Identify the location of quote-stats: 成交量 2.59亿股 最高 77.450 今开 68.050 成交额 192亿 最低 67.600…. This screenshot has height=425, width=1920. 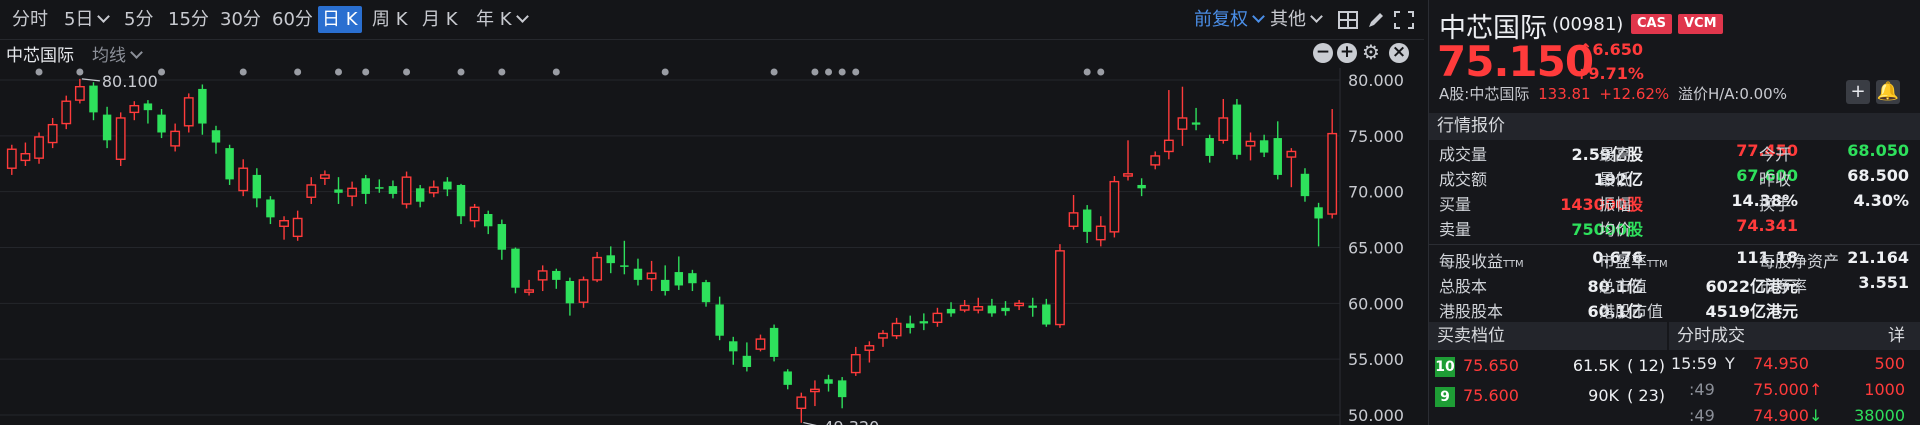
(1674, 193).